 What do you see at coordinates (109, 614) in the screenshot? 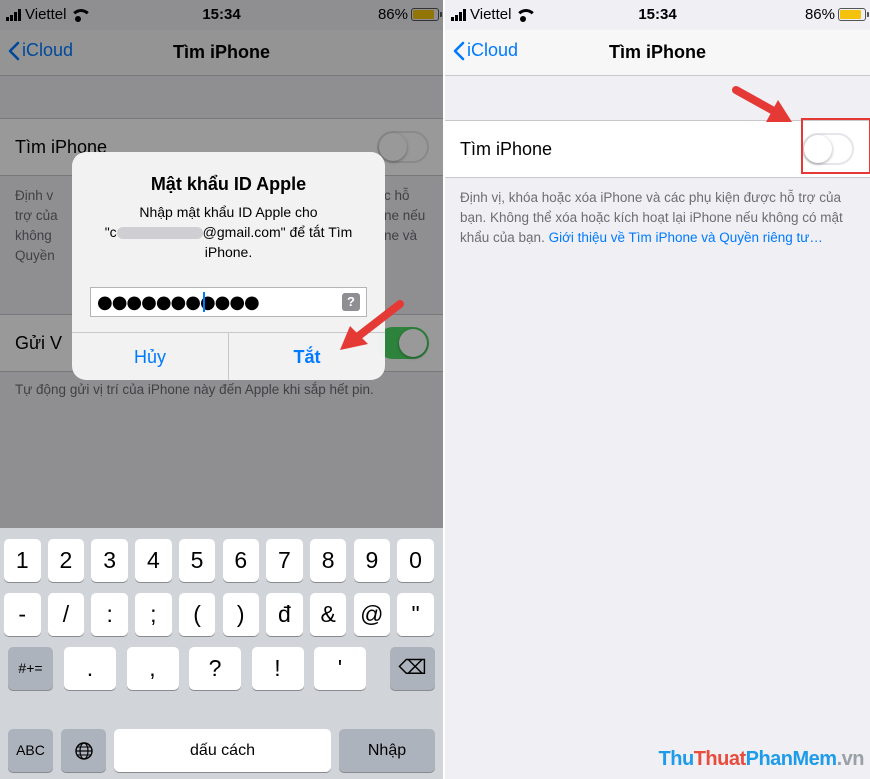
I see `symbol-key: :` at bounding box center [109, 614].